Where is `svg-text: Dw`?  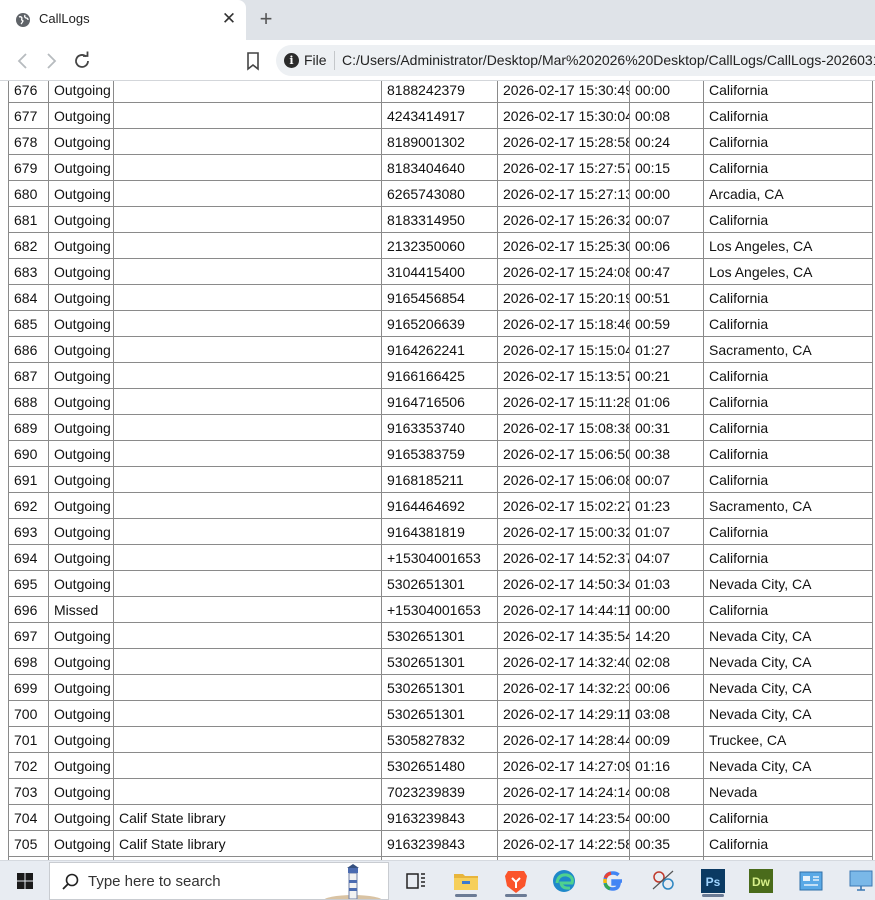 svg-text: Dw is located at coordinates (761, 882).